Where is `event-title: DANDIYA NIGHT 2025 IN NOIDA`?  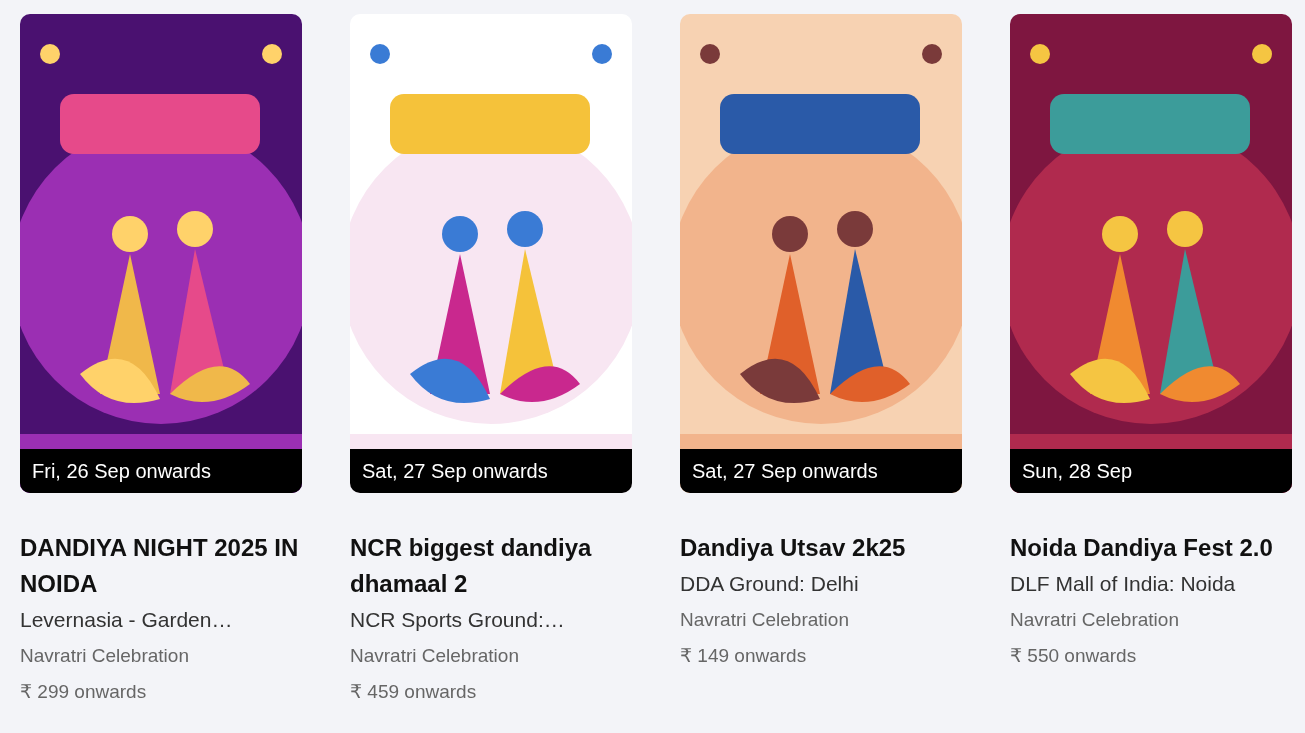
event-title: DANDIYA NIGHT 2025 IN NOIDA is located at coordinates (161, 566).